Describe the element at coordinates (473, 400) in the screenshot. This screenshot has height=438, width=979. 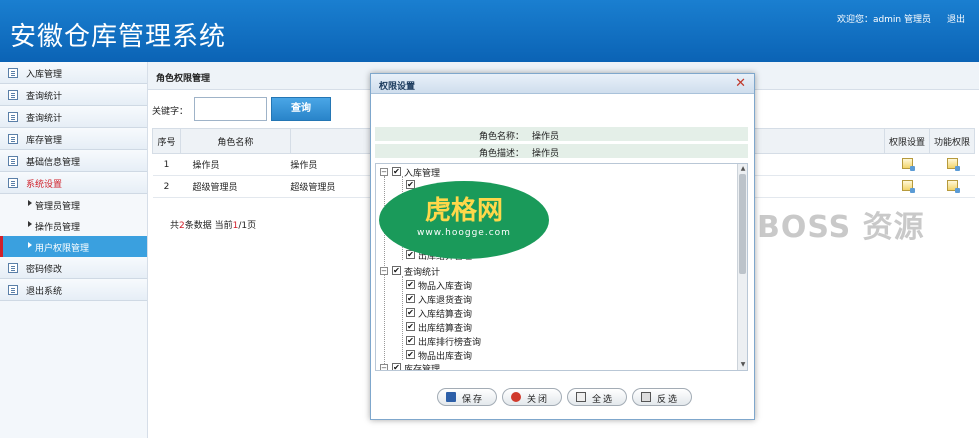
I see `save-label: 保存` at that location.